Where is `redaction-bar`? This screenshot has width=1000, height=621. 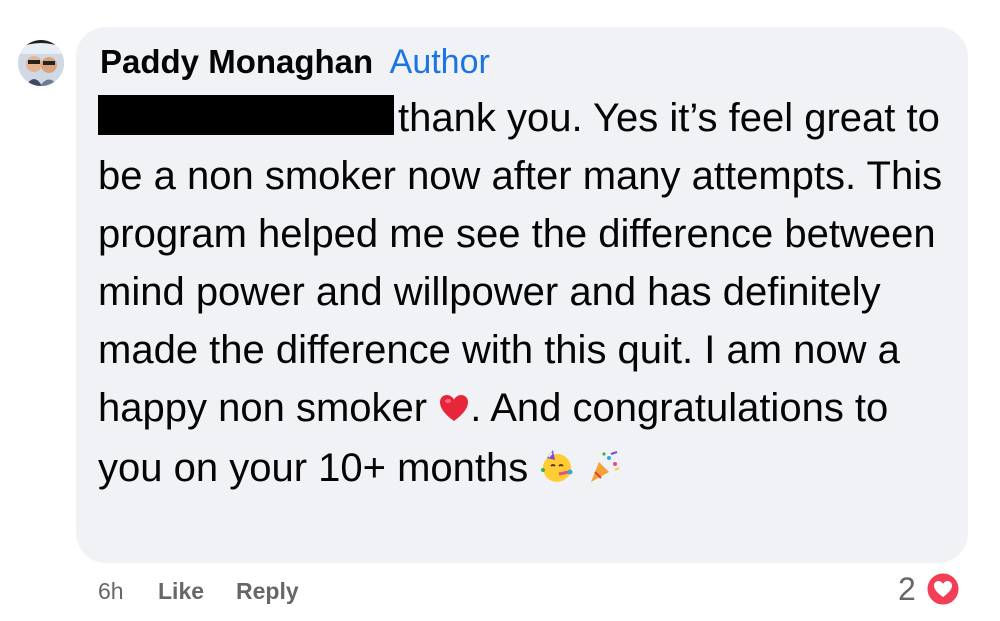
redaction-bar is located at coordinates (246, 115).